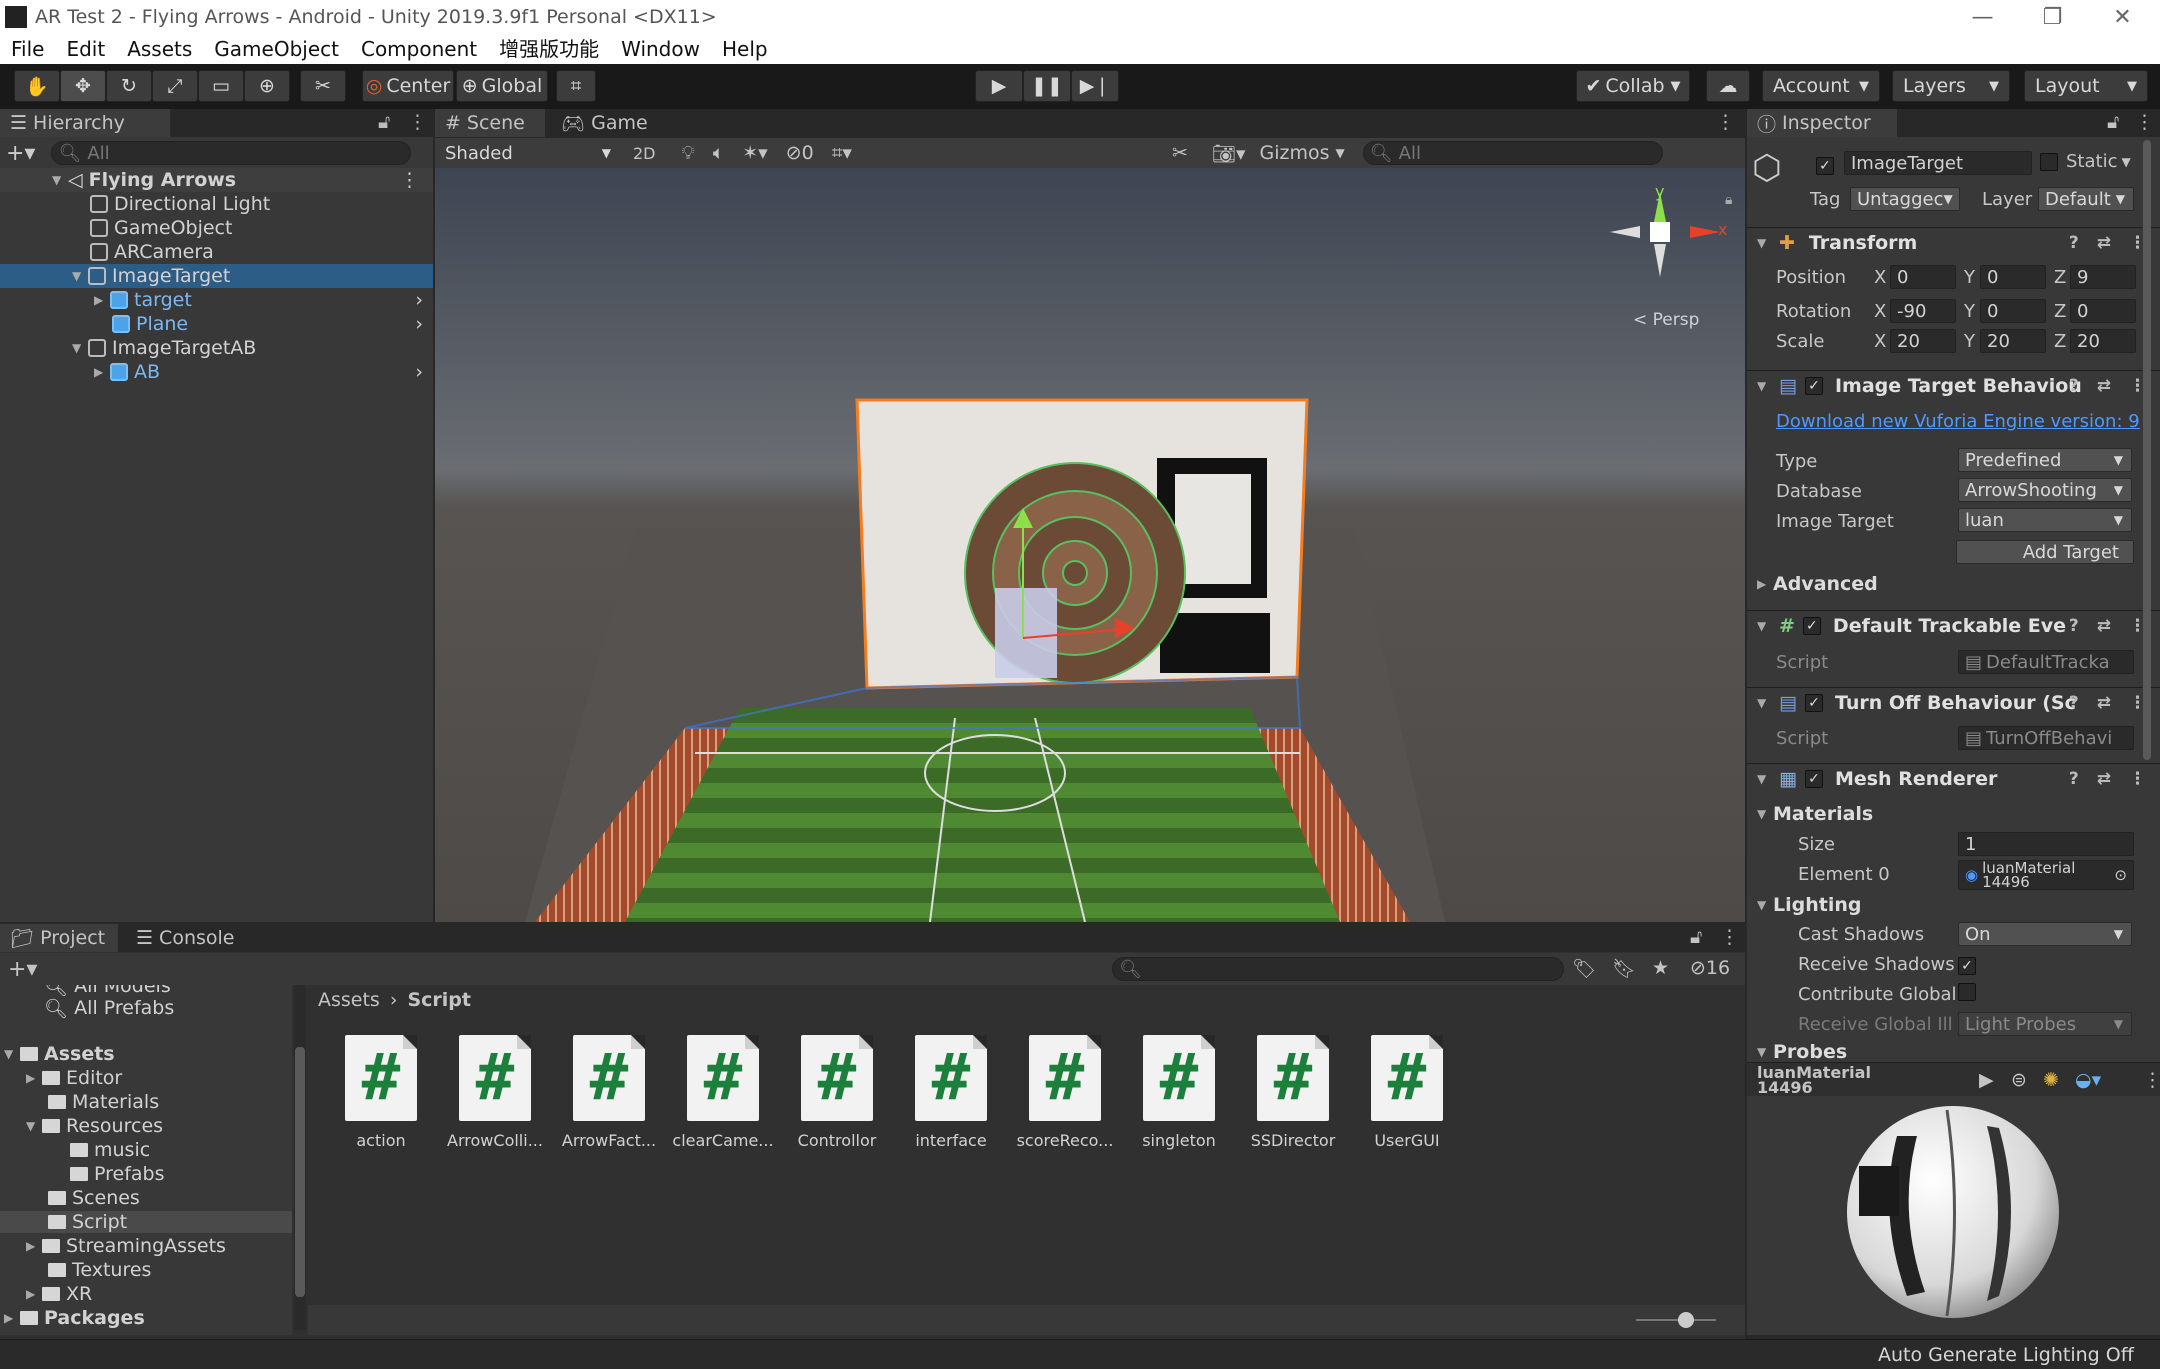 This screenshot has height=1369, width=2160. I want to click on pivot-global-button: ⊕ Global, so click(502, 86).